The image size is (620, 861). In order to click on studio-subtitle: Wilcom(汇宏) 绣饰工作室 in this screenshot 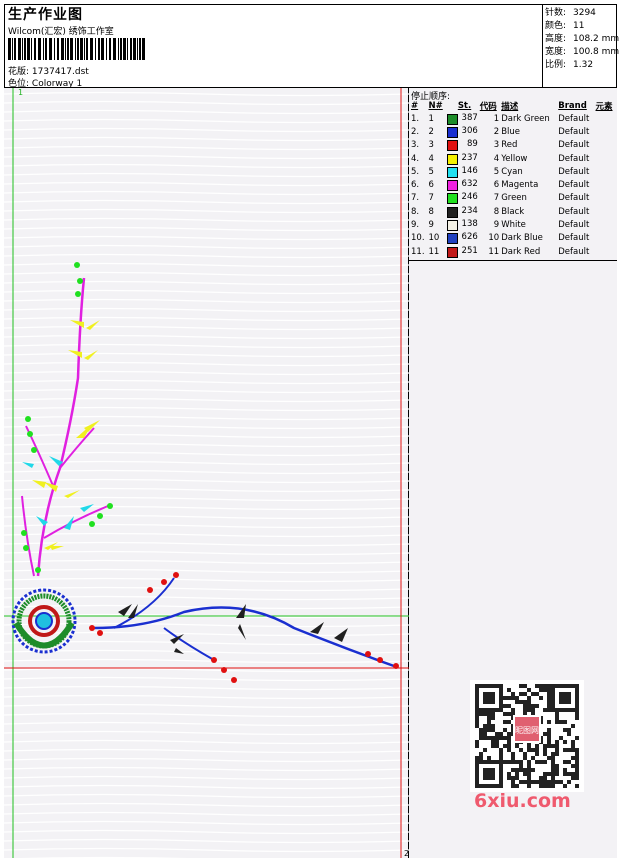, I will do `click(61, 32)`.